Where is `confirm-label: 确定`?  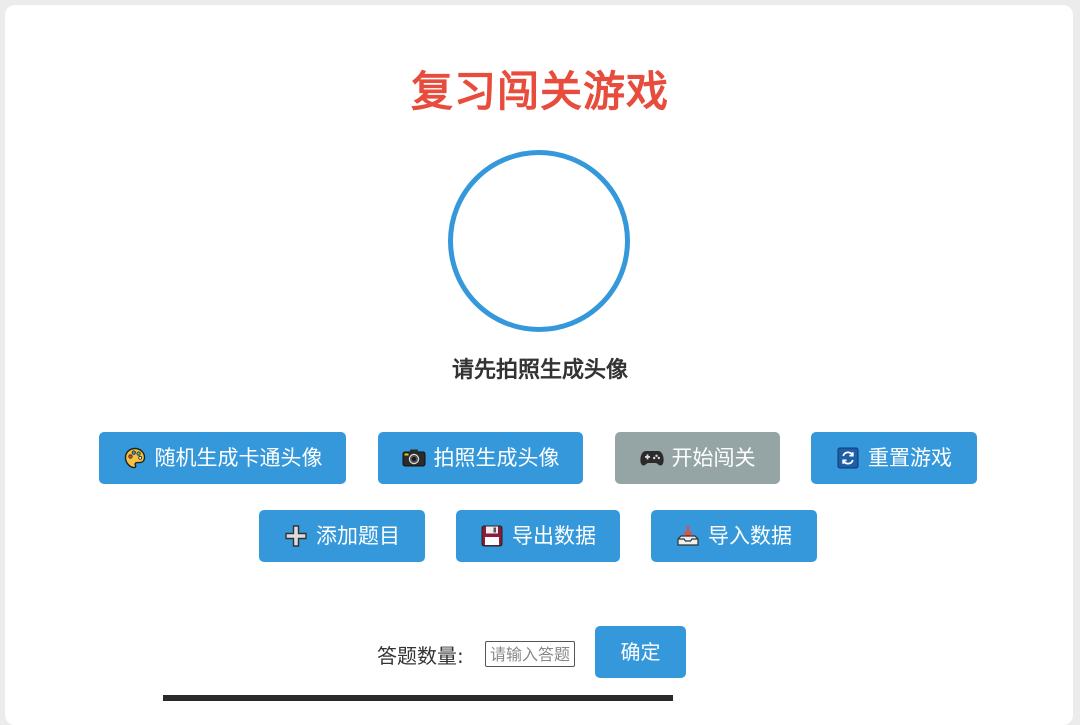
confirm-label: 确定 is located at coordinates (640, 652).